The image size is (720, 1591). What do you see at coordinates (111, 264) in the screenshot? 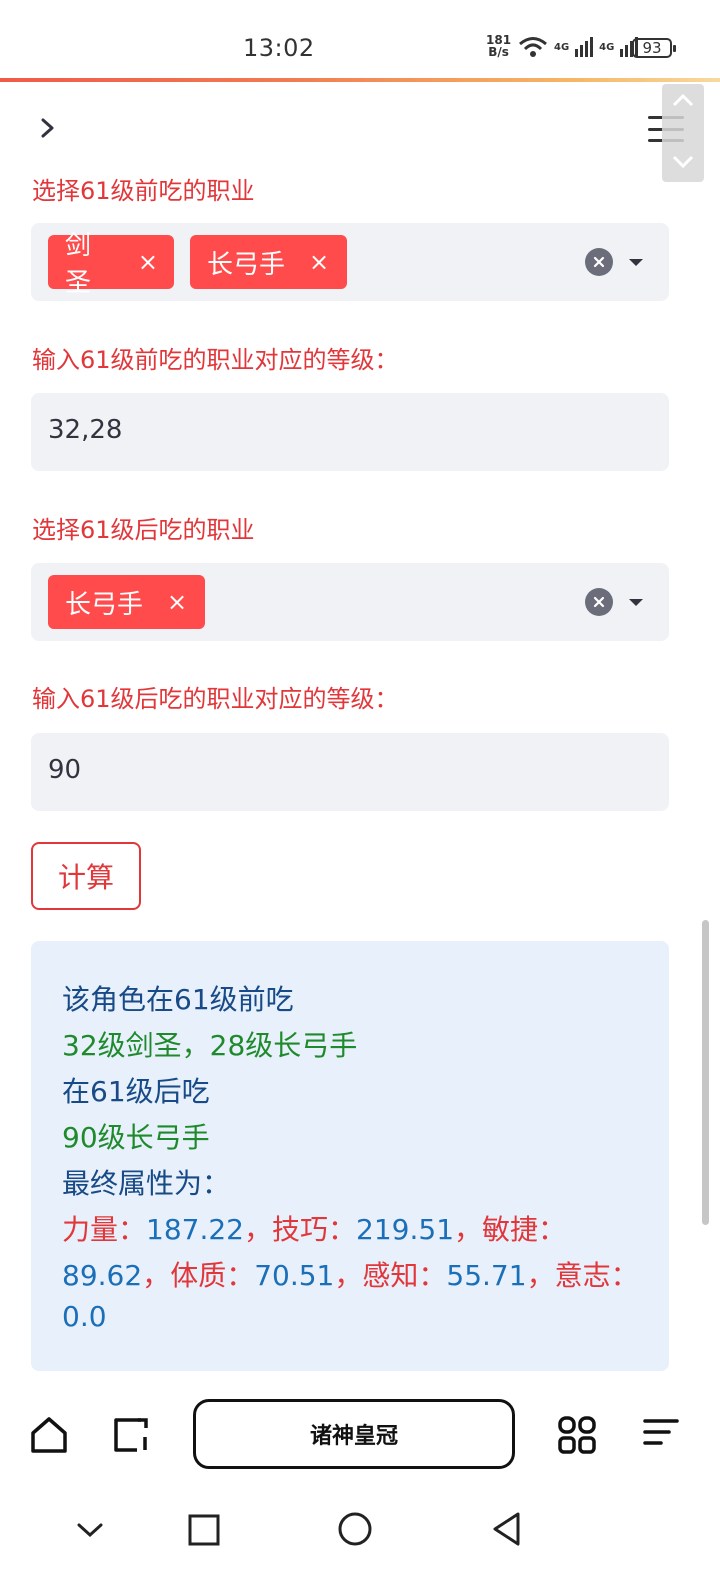
I see `tag-jiansheng: 剑圣 ×` at bounding box center [111, 264].